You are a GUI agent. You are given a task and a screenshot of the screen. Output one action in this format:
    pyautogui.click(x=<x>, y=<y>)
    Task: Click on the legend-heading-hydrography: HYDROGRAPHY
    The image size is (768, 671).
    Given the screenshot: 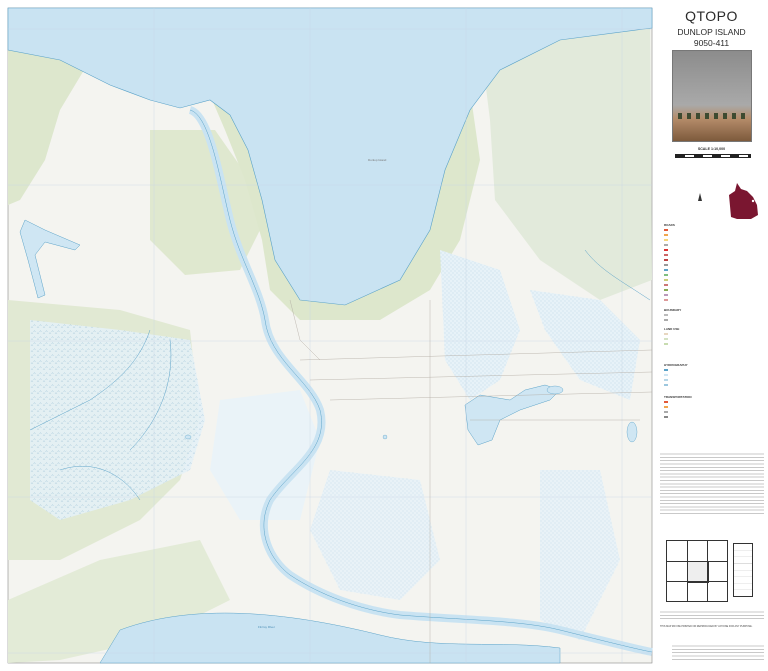 What is the action you would take?
    pyautogui.click(x=676, y=365)
    